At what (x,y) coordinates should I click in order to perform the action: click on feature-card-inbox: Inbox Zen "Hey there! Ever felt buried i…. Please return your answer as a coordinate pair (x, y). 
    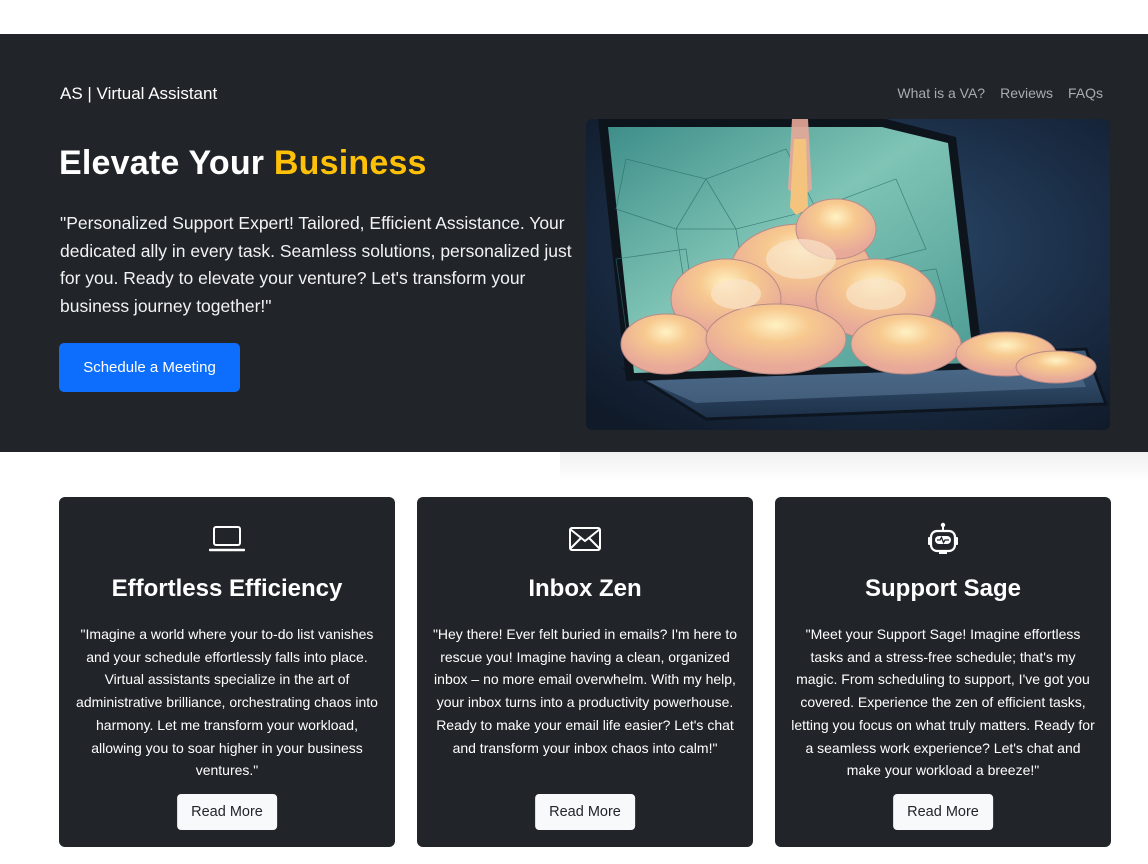
    Looking at the image, I should click on (585, 672).